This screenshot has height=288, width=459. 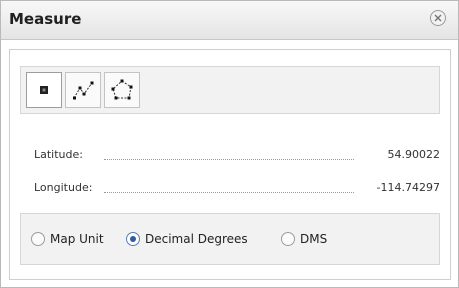 I want to click on decimal-degrees-radio, so click(x=133, y=239).